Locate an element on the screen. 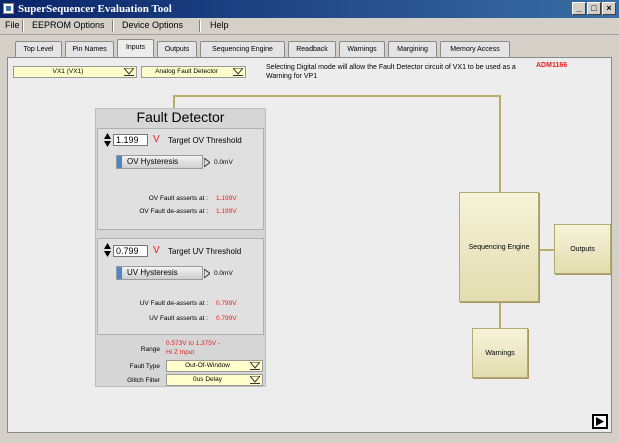 This screenshot has height=443, width=619. channel-select-value: VX1 (VX1) is located at coordinates (68, 71).